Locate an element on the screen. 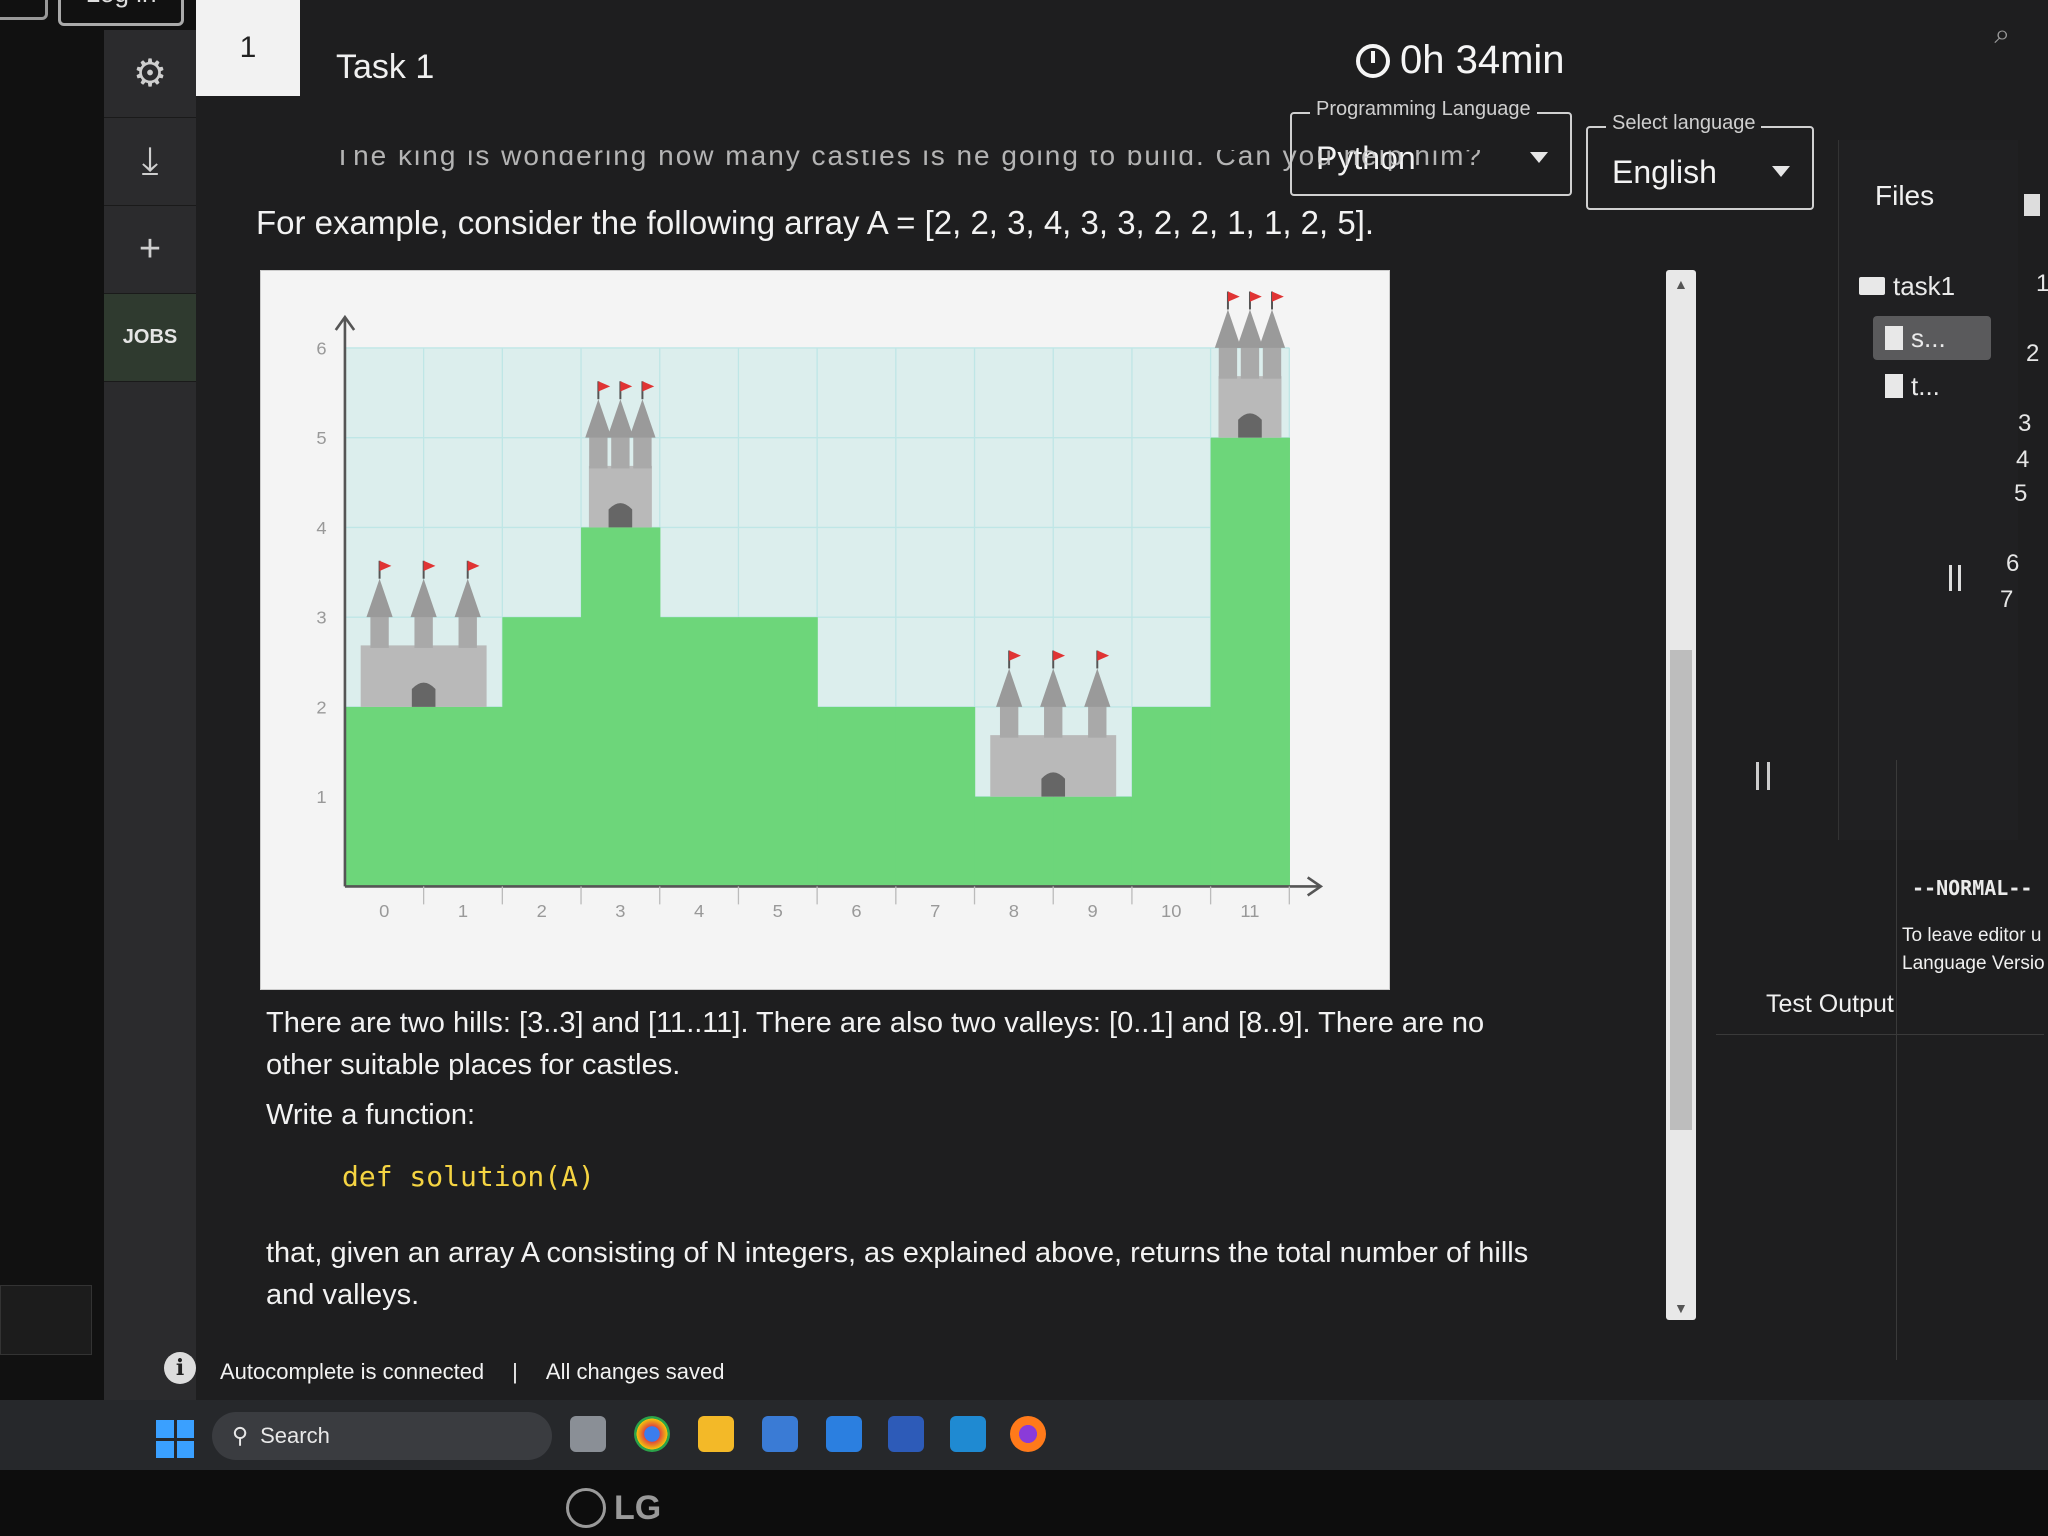 This screenshot has height=1536, width=2048. search-label: Search is located at coordinates (295, 1435).